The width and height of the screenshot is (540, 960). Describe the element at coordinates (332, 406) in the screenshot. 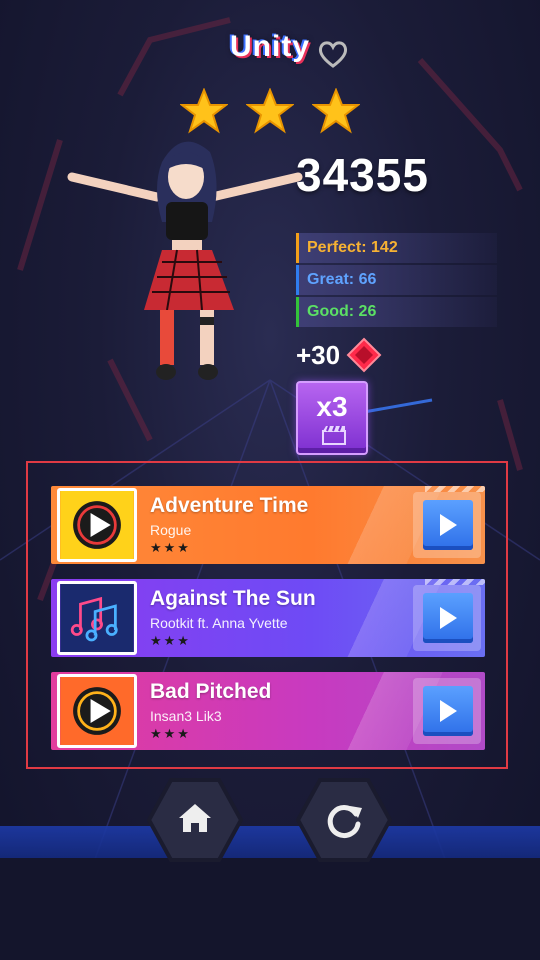

I see `multiplier-label: x3` at that location.